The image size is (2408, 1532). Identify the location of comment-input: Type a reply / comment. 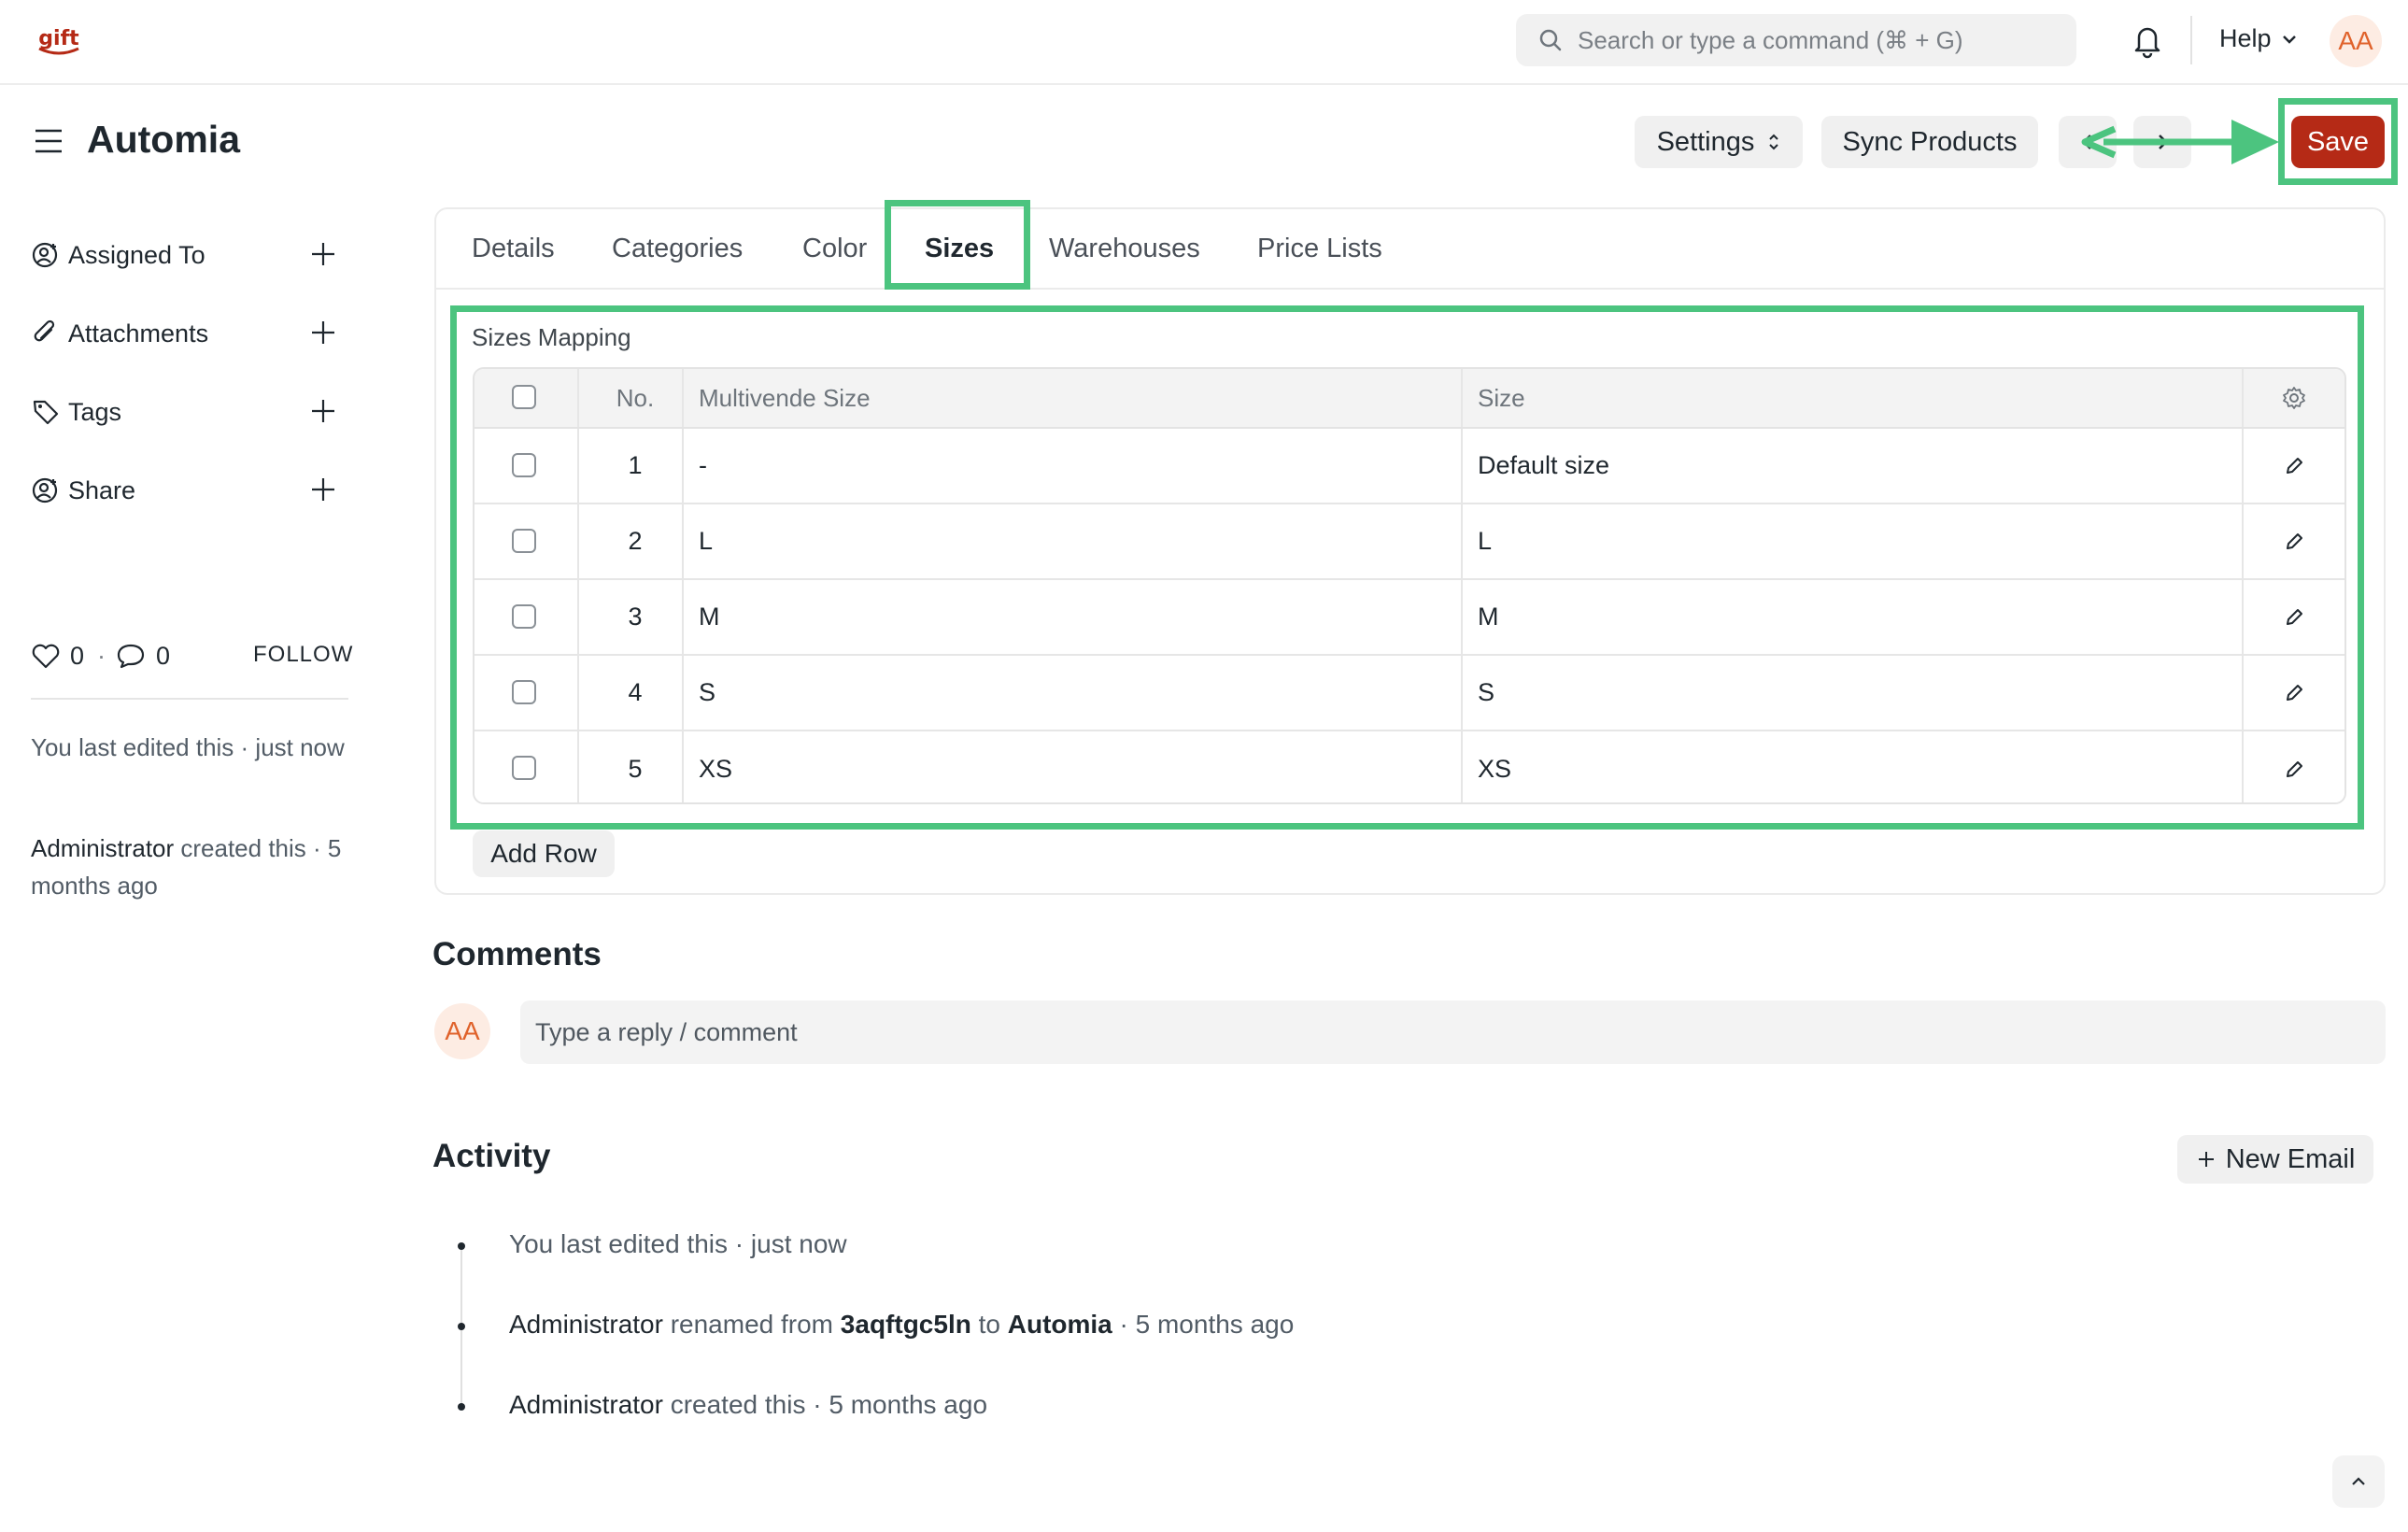
(1453, 1032).